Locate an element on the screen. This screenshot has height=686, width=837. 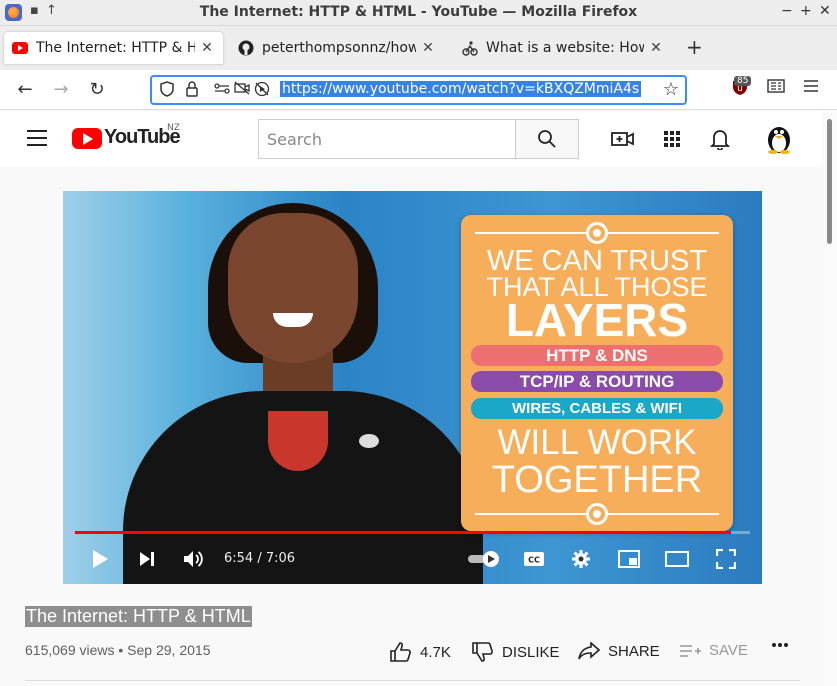
apps-grid-icon is located at coordinates (672, 139).